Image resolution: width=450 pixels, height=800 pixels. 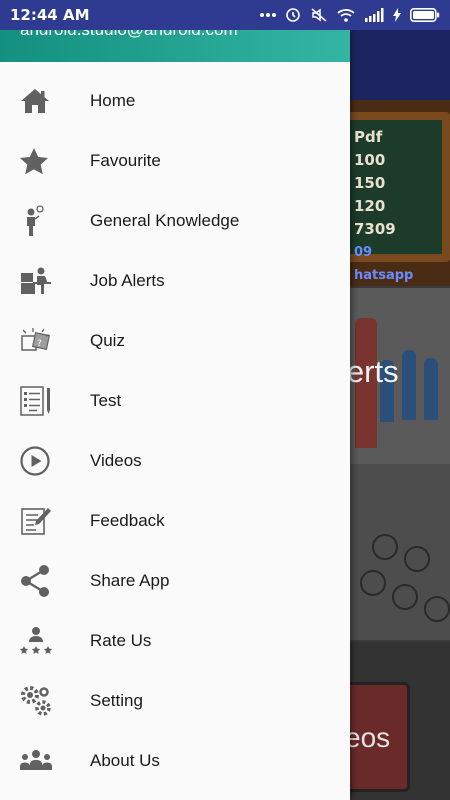 What do you see at coordinates (370, 206) in the screenshot?
I see `board-line: 120` at bounding box center [370, 206].